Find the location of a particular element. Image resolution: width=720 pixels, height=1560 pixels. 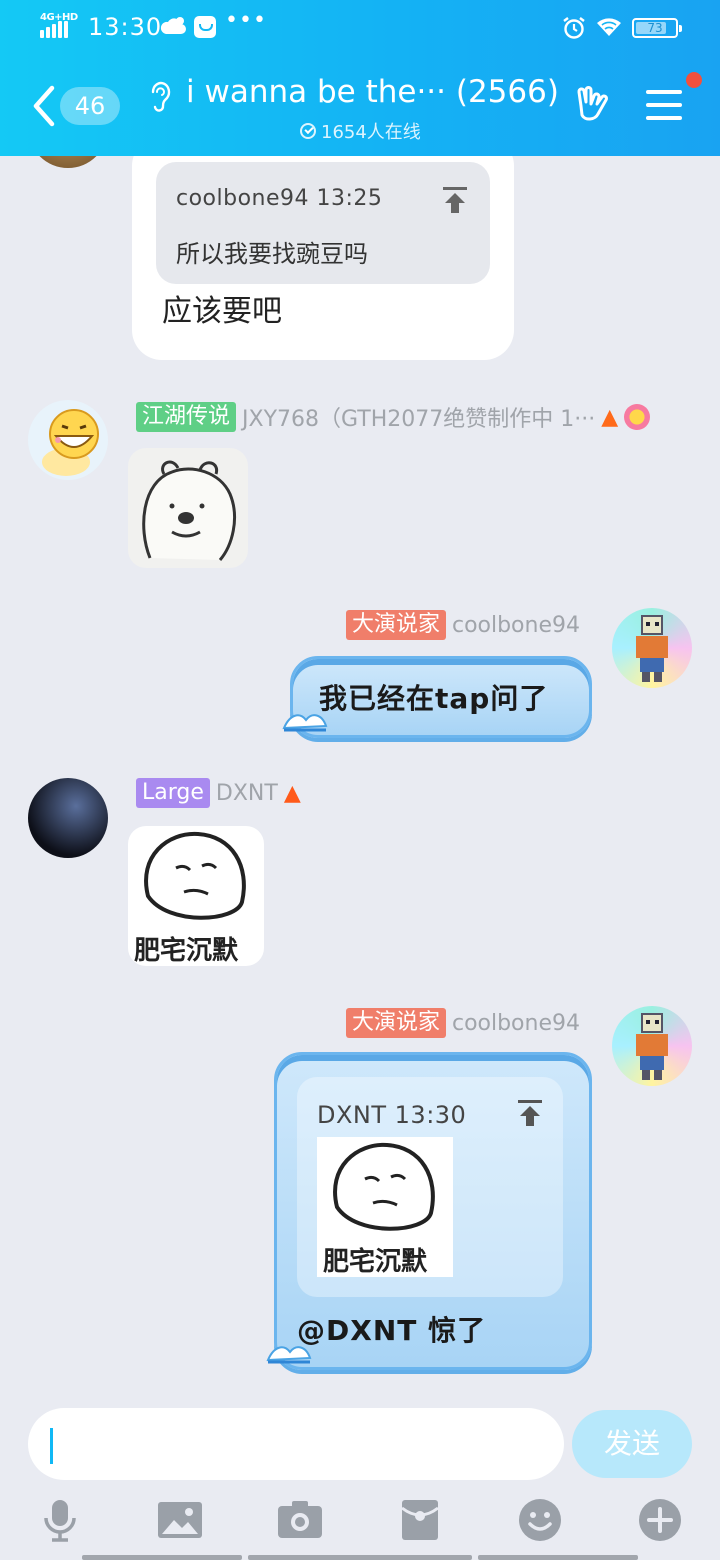

input-bar: 发送 is located at coordinates (360, 1477).